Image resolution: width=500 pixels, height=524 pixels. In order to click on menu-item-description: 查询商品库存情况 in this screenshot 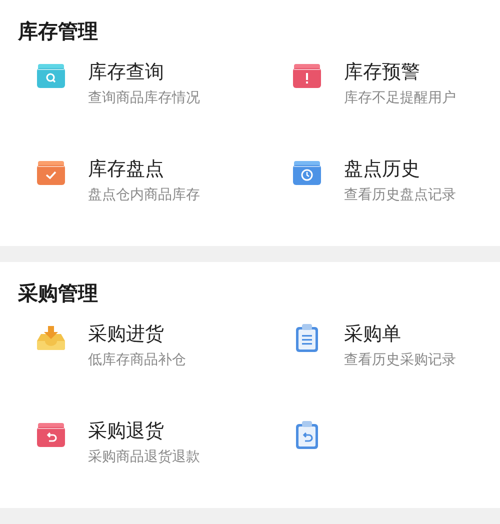, I will do `click(144, 98)`.